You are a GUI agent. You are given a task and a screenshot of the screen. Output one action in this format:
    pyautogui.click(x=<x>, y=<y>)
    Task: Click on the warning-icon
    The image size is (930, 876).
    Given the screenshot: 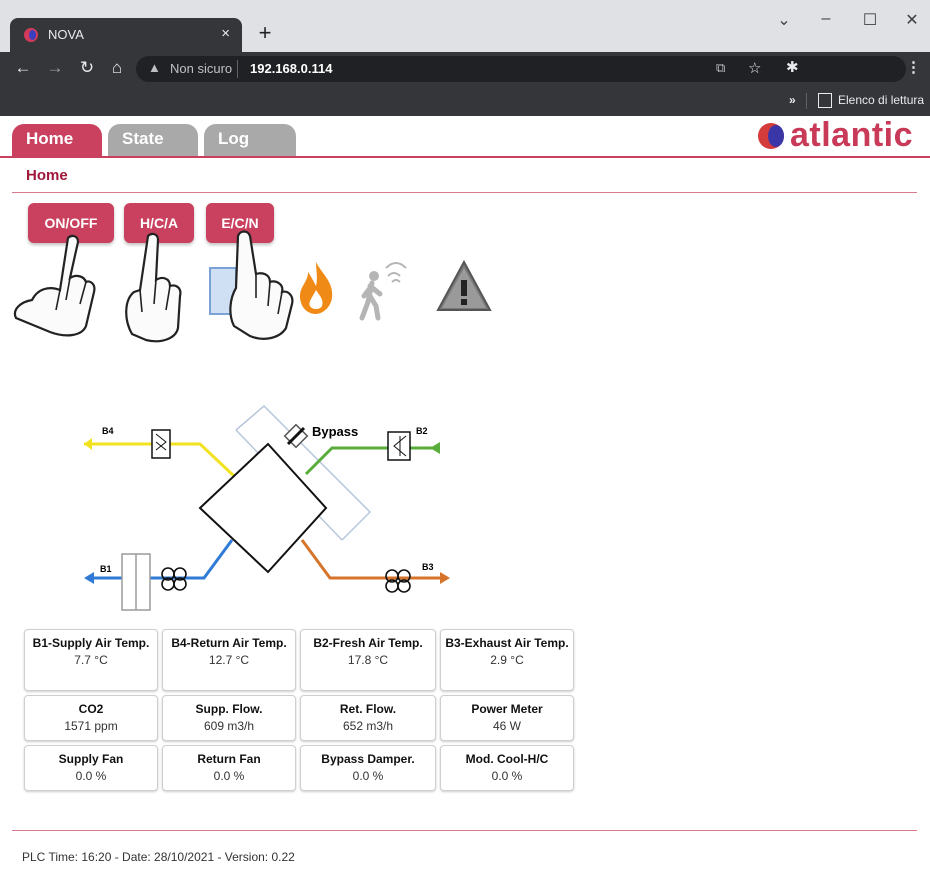 What is the action you would take?
    pyautogui.click(x=464, y=285)
    